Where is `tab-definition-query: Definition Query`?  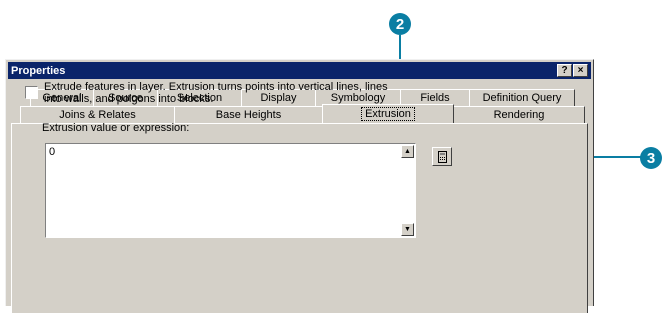 tab-definition-query: Definition Query is located at coordinates (522, 97).